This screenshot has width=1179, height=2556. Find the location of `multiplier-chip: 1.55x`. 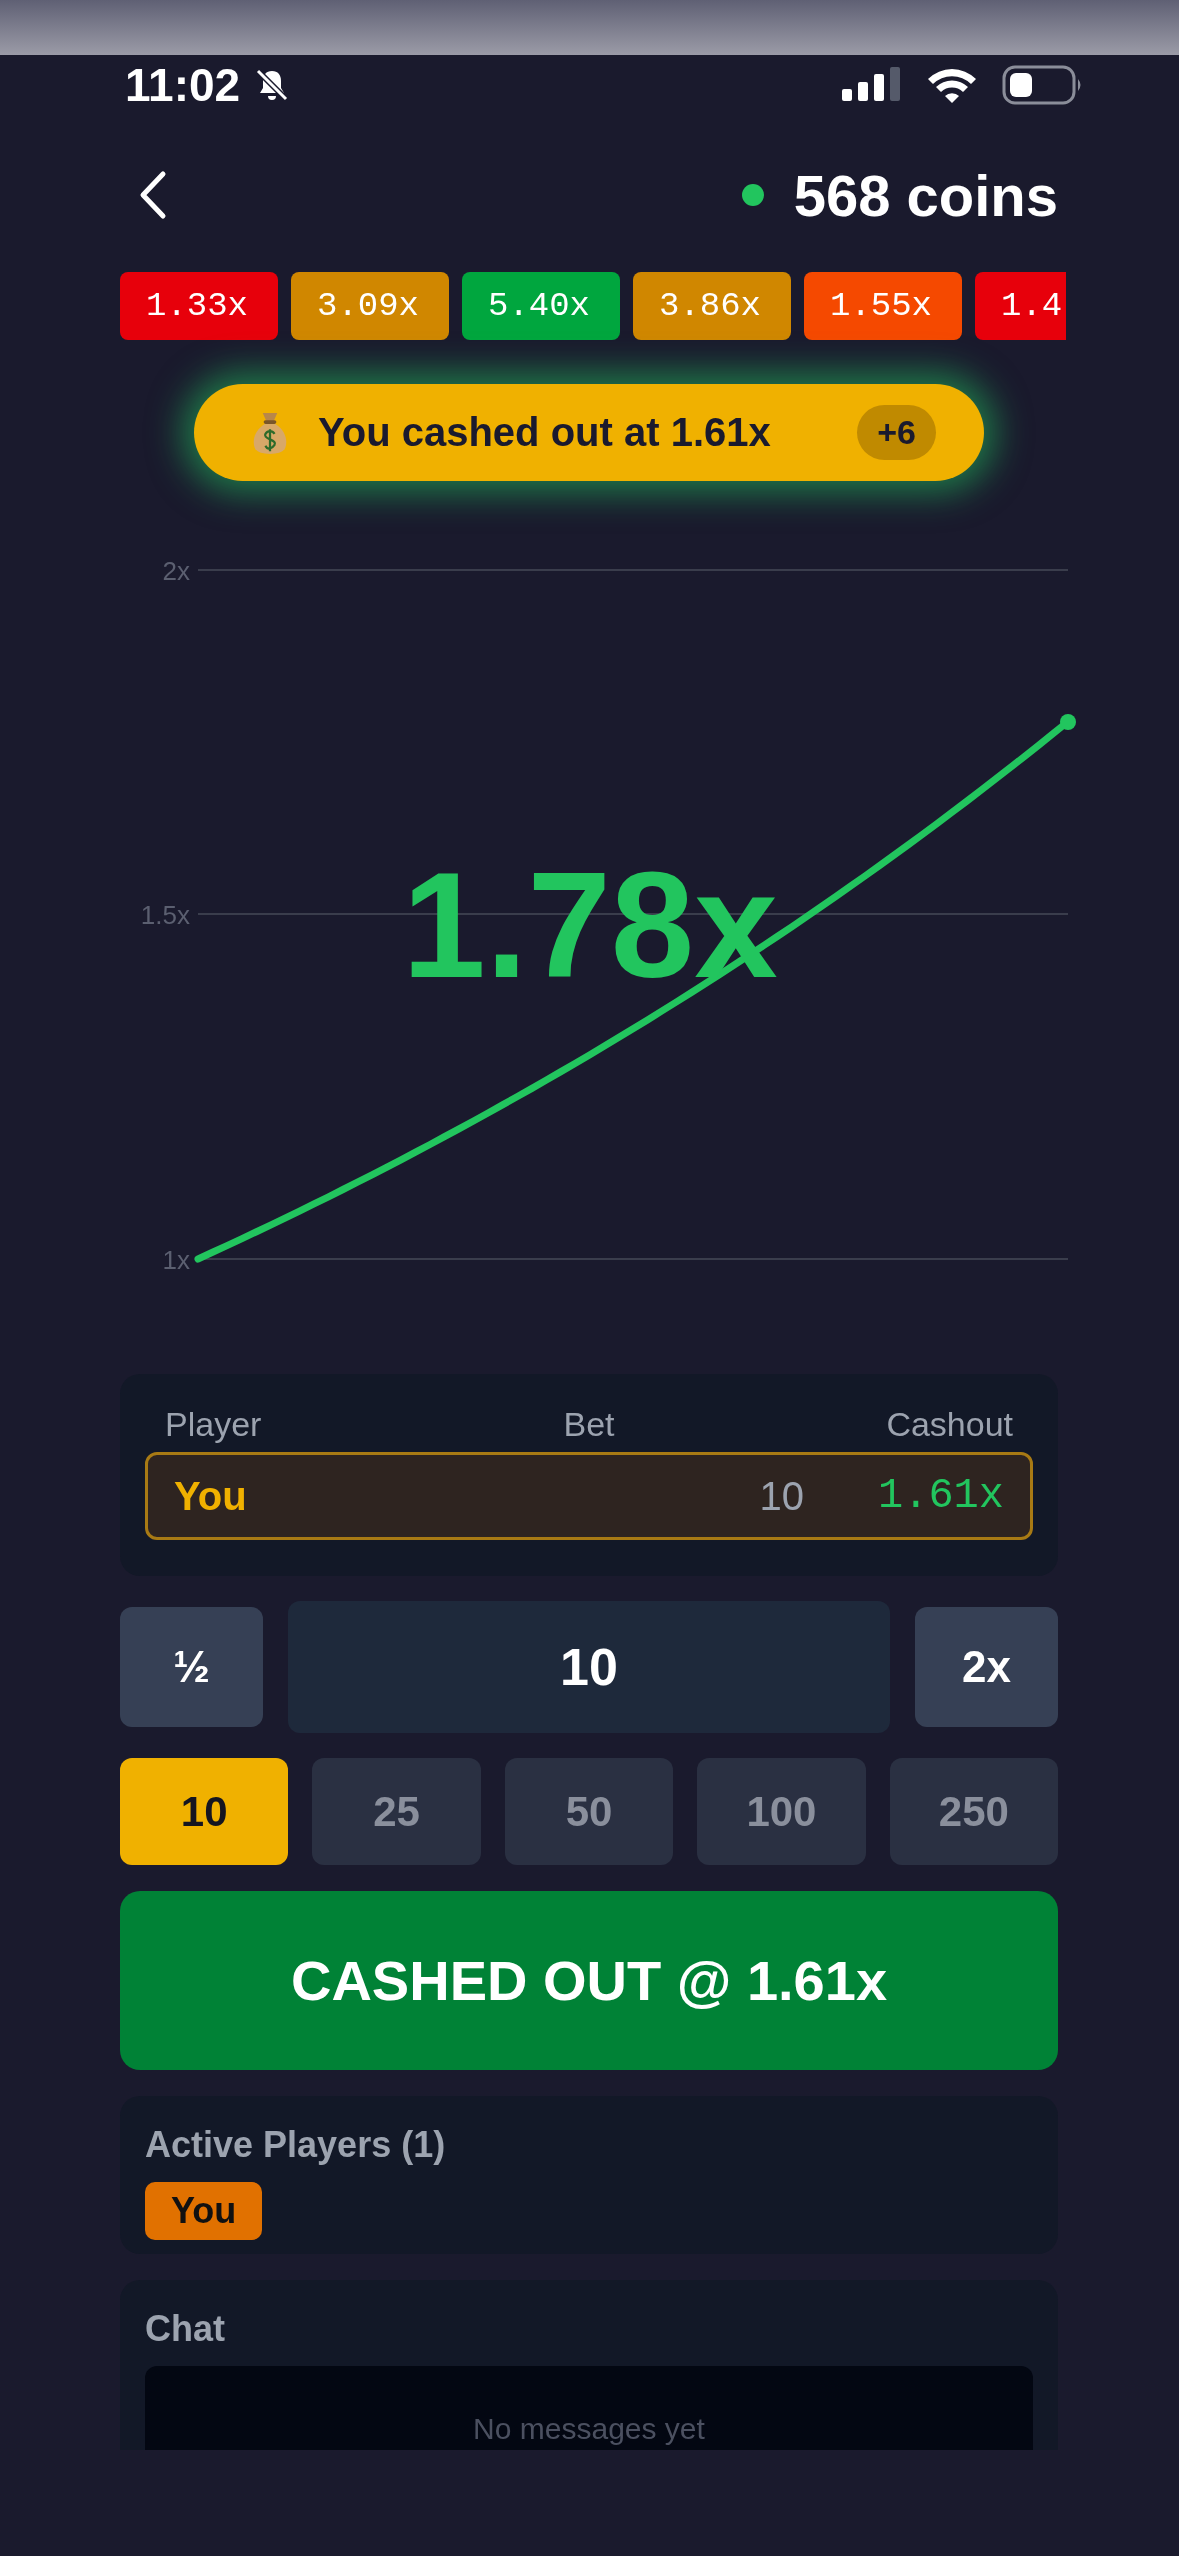

multiplier-chip: 1.55x is located at coordinates (883, 306).